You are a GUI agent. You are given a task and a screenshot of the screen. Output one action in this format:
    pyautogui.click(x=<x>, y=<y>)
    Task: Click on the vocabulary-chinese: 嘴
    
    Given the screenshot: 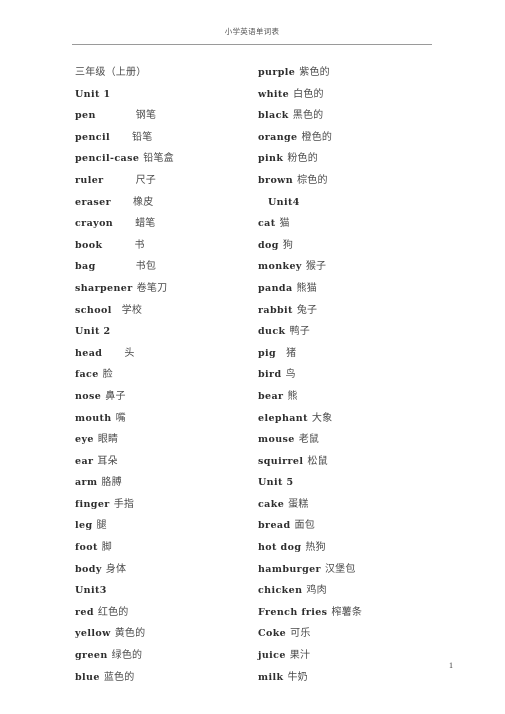 What is the action you would take?
    pyautogui.click(x=120, y=418)
    